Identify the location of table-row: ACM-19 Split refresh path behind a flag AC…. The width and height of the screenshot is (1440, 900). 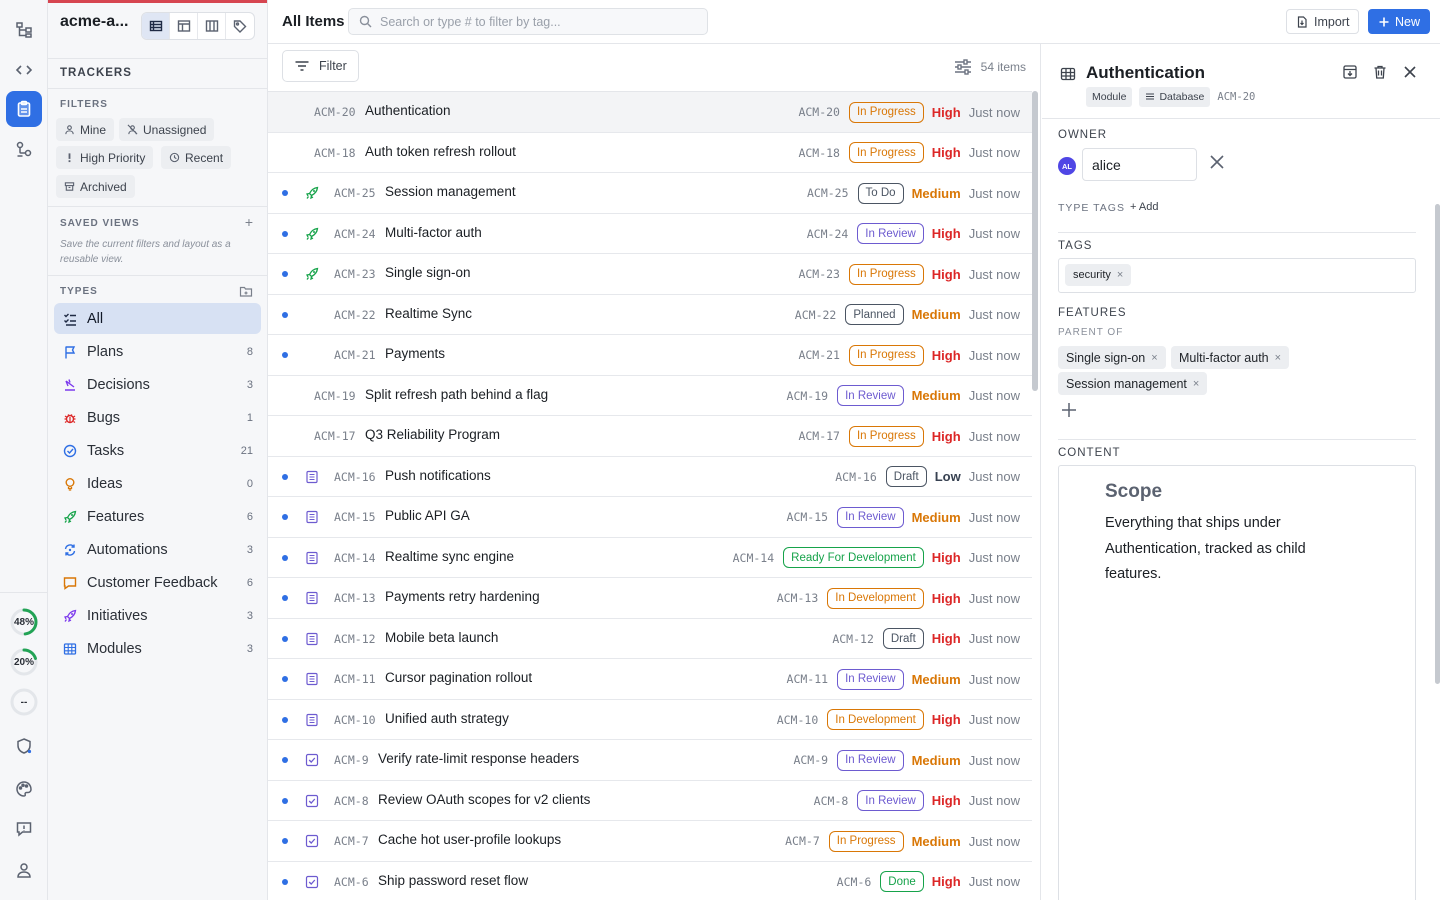
(650, 396).